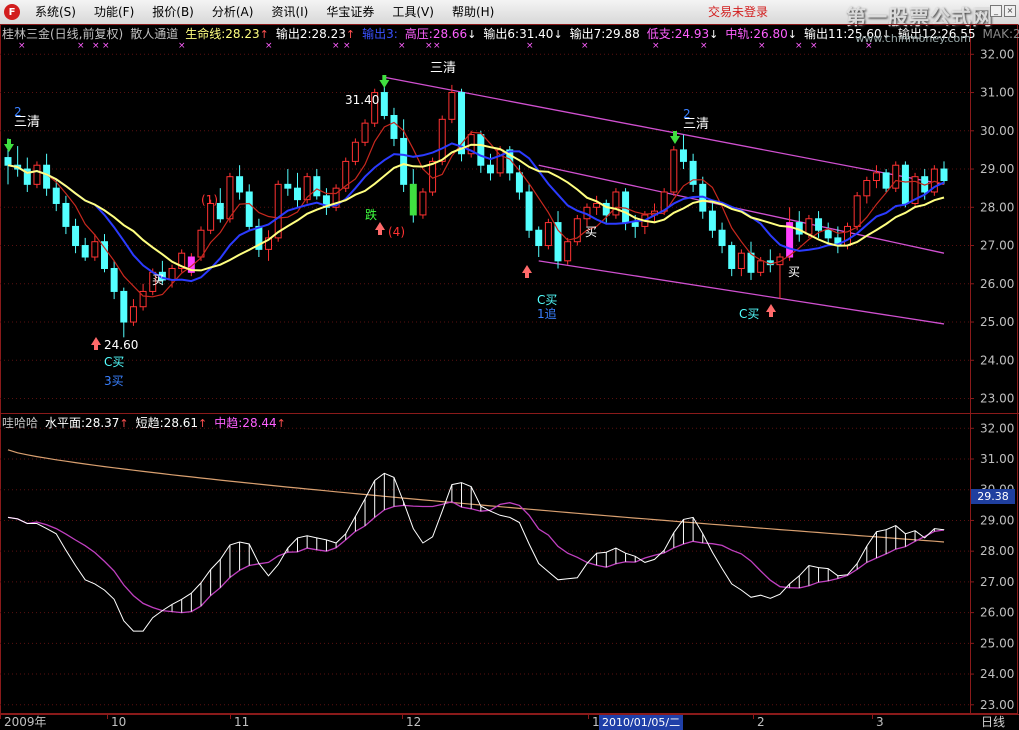  What do you see at coordinates (209, 200) in the screenshot?
I see `signal-label: (1)` at bounding box center [209, 200].